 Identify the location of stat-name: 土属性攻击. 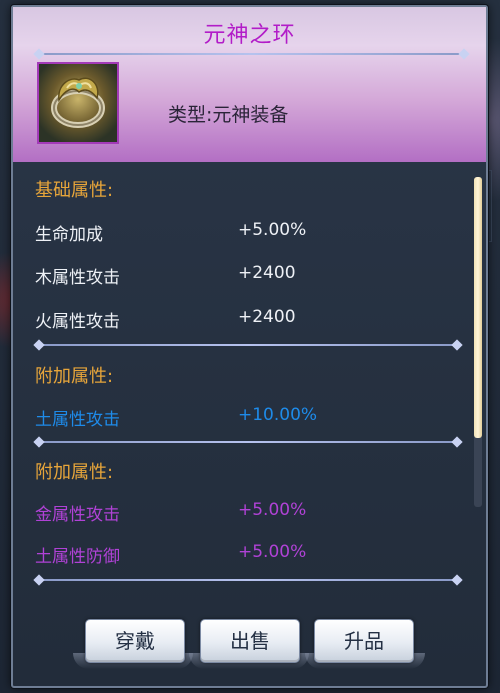
(77, 420).